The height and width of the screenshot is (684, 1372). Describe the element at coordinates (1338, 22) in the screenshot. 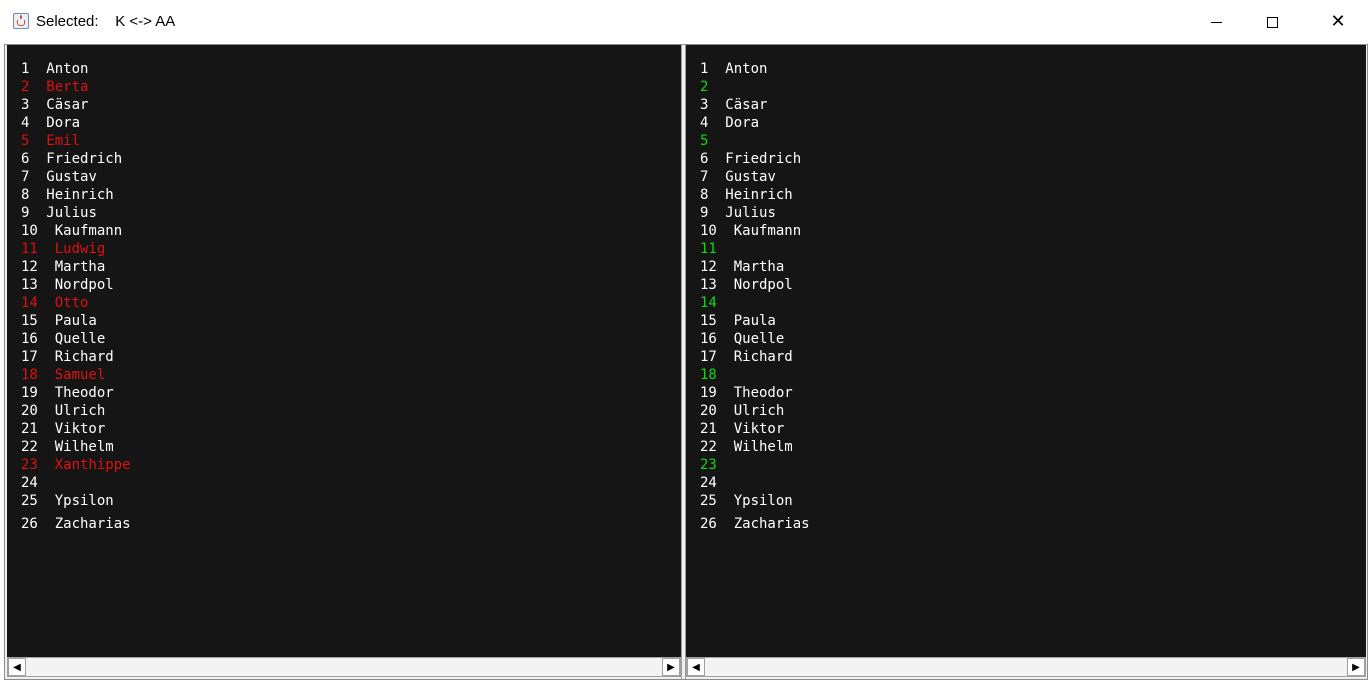

I see `close-button: ✕` at that location.